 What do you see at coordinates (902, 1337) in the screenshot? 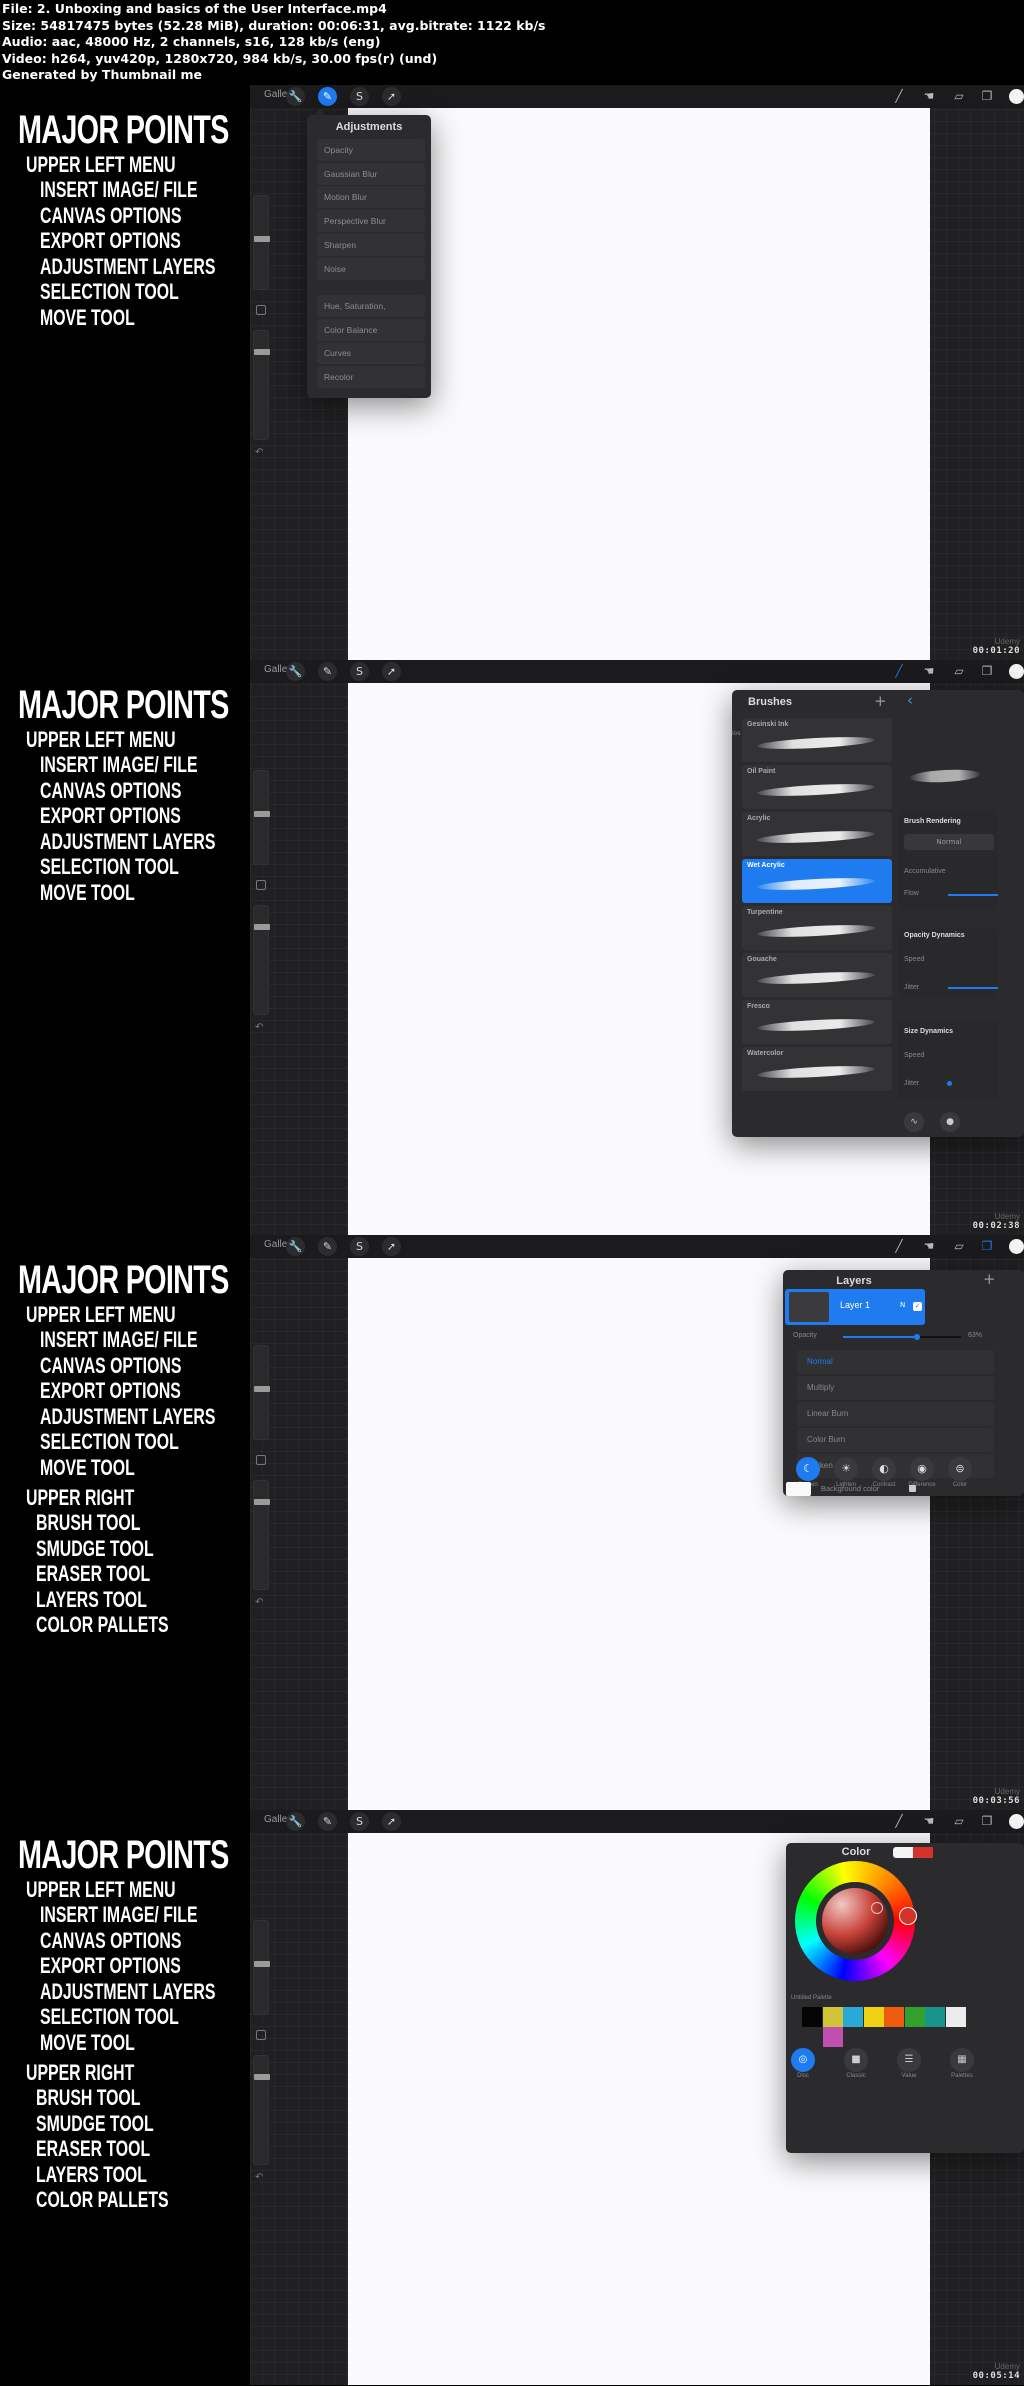
I see `opacity-slider` at bounding box center [902, 1337].